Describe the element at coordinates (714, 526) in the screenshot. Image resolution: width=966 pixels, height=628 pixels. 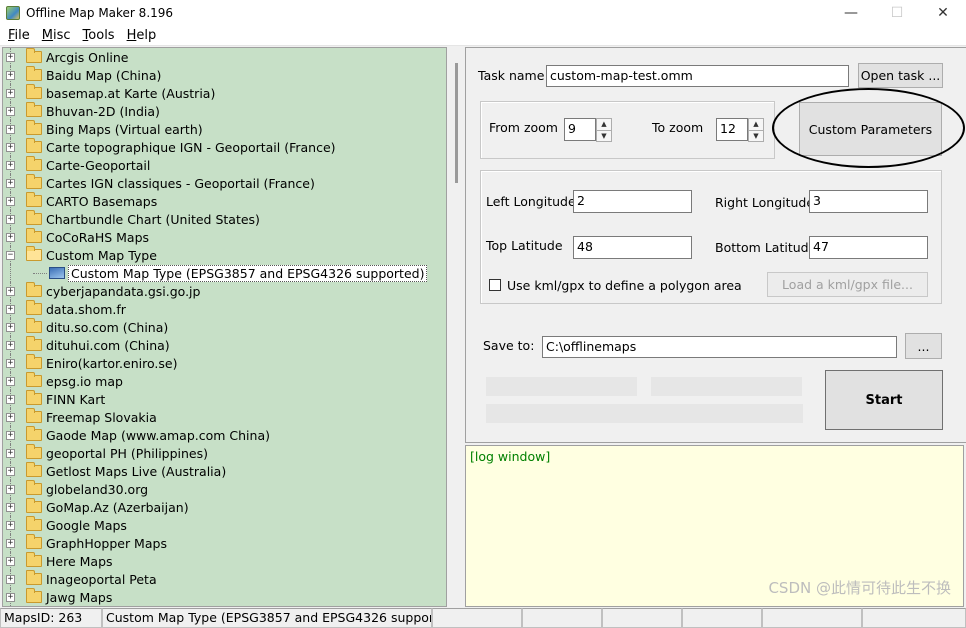
I see `log-window: [log window] CSDN @此情可待此生不换` at that location.